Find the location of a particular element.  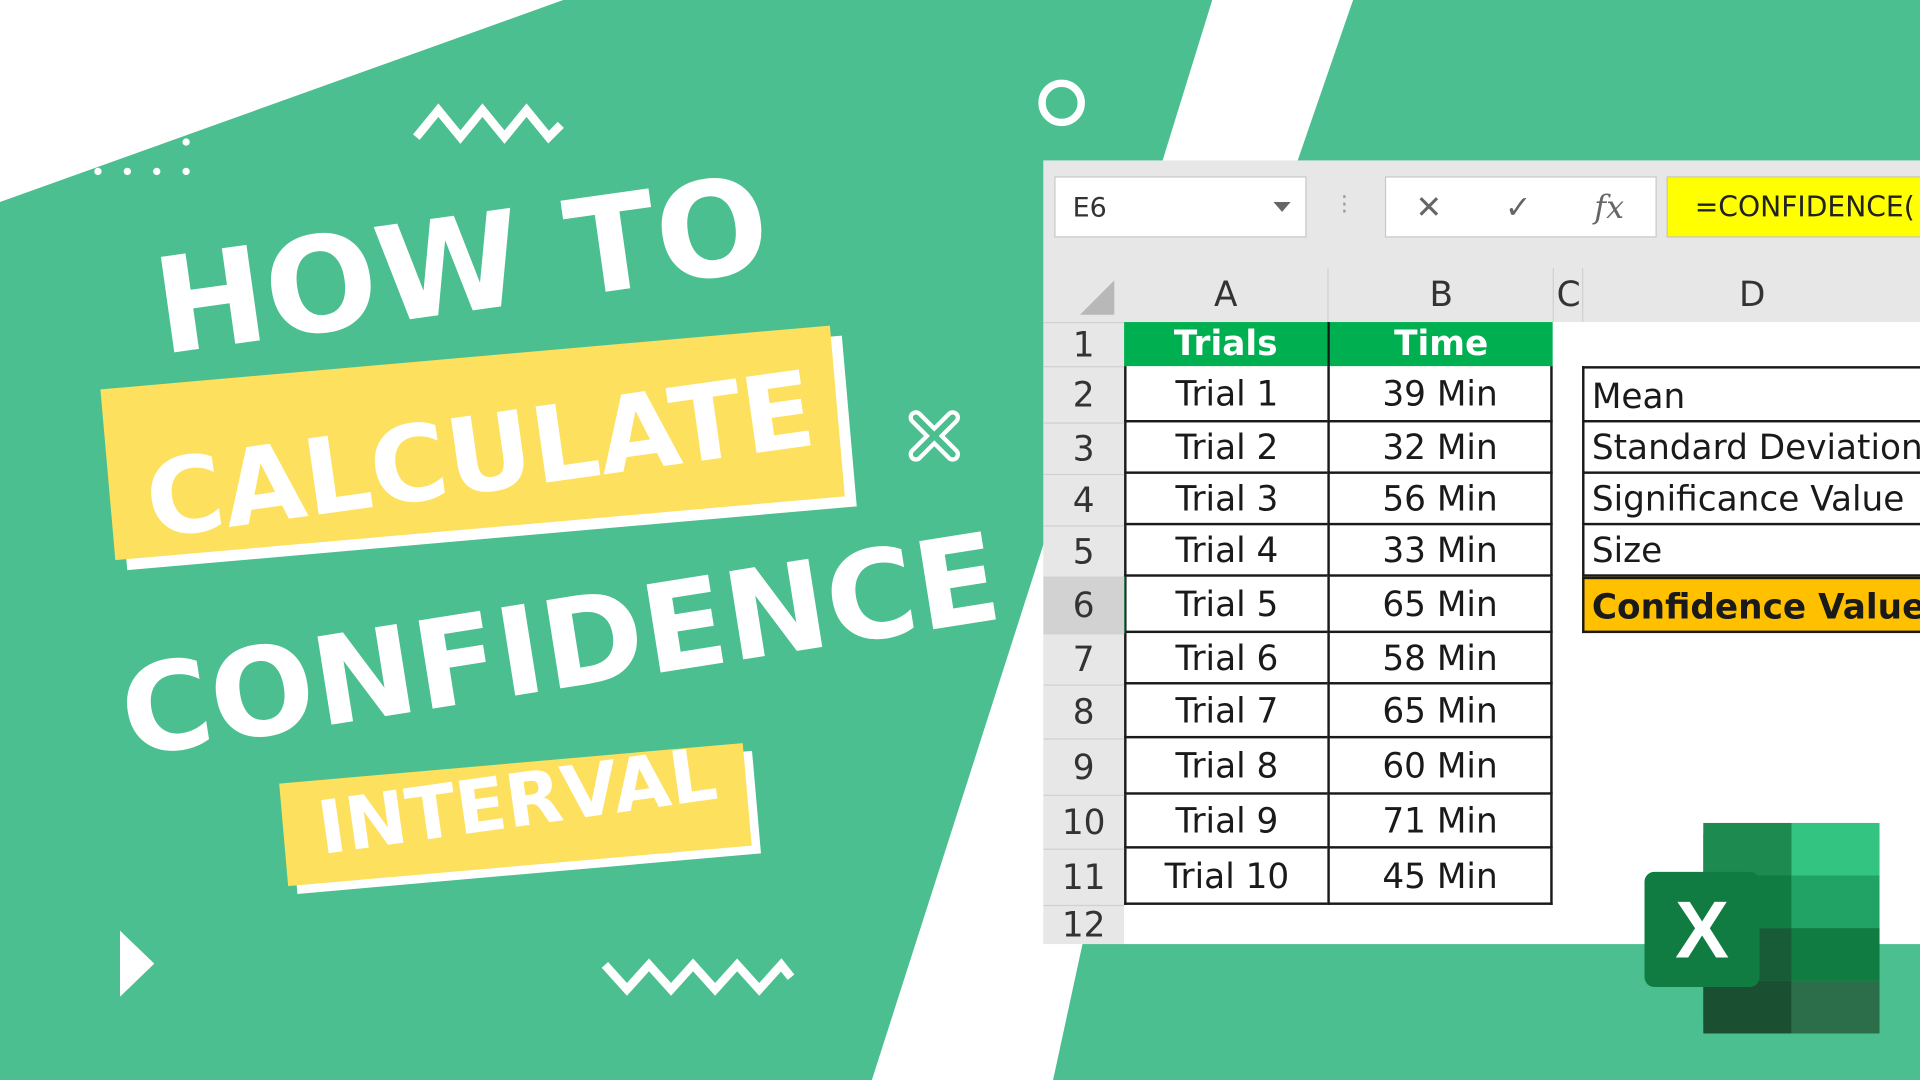

trial-cell: Trial 9 is located at coordinates (1226, 821).